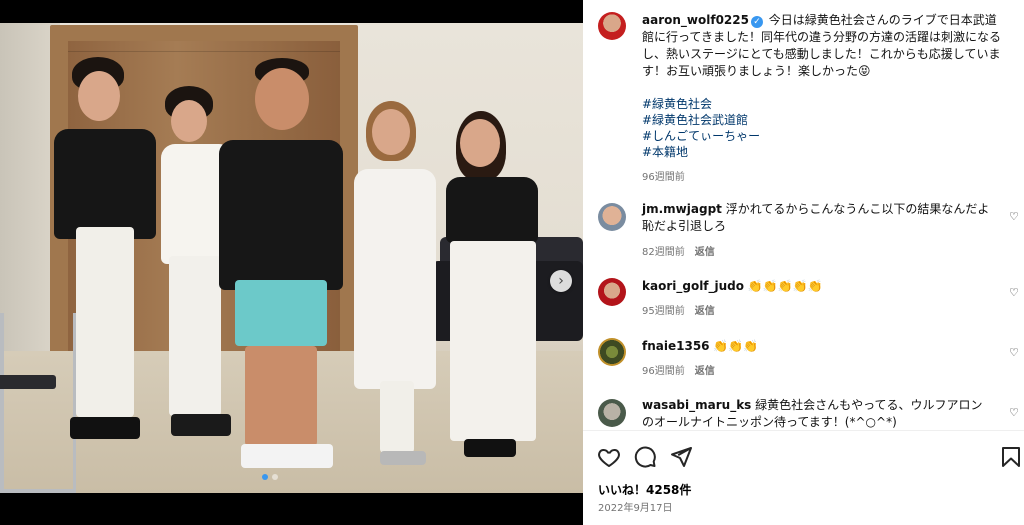 Image resolution: width=1024 pixels, height=525 pixels. I want to click on chevron-right-icon: ›, so click(561, 281).